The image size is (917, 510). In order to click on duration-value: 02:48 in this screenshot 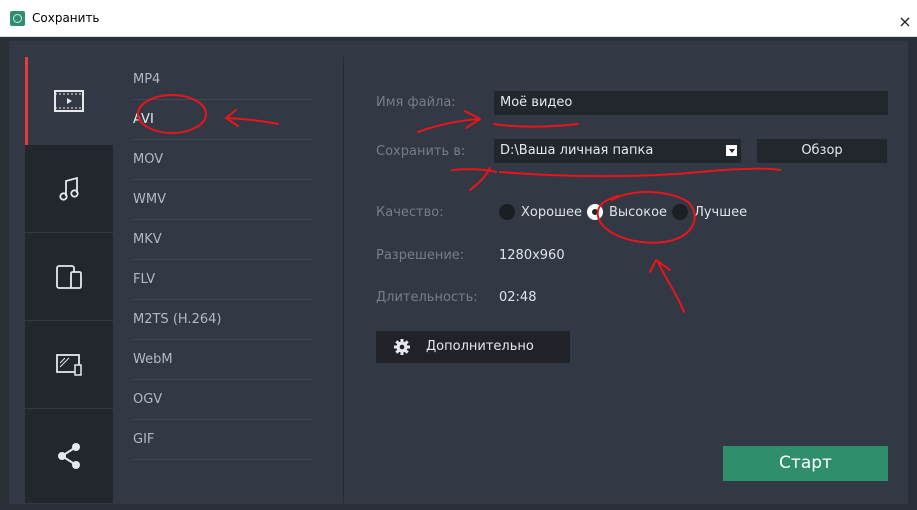, I will do `click(518, 297)`.